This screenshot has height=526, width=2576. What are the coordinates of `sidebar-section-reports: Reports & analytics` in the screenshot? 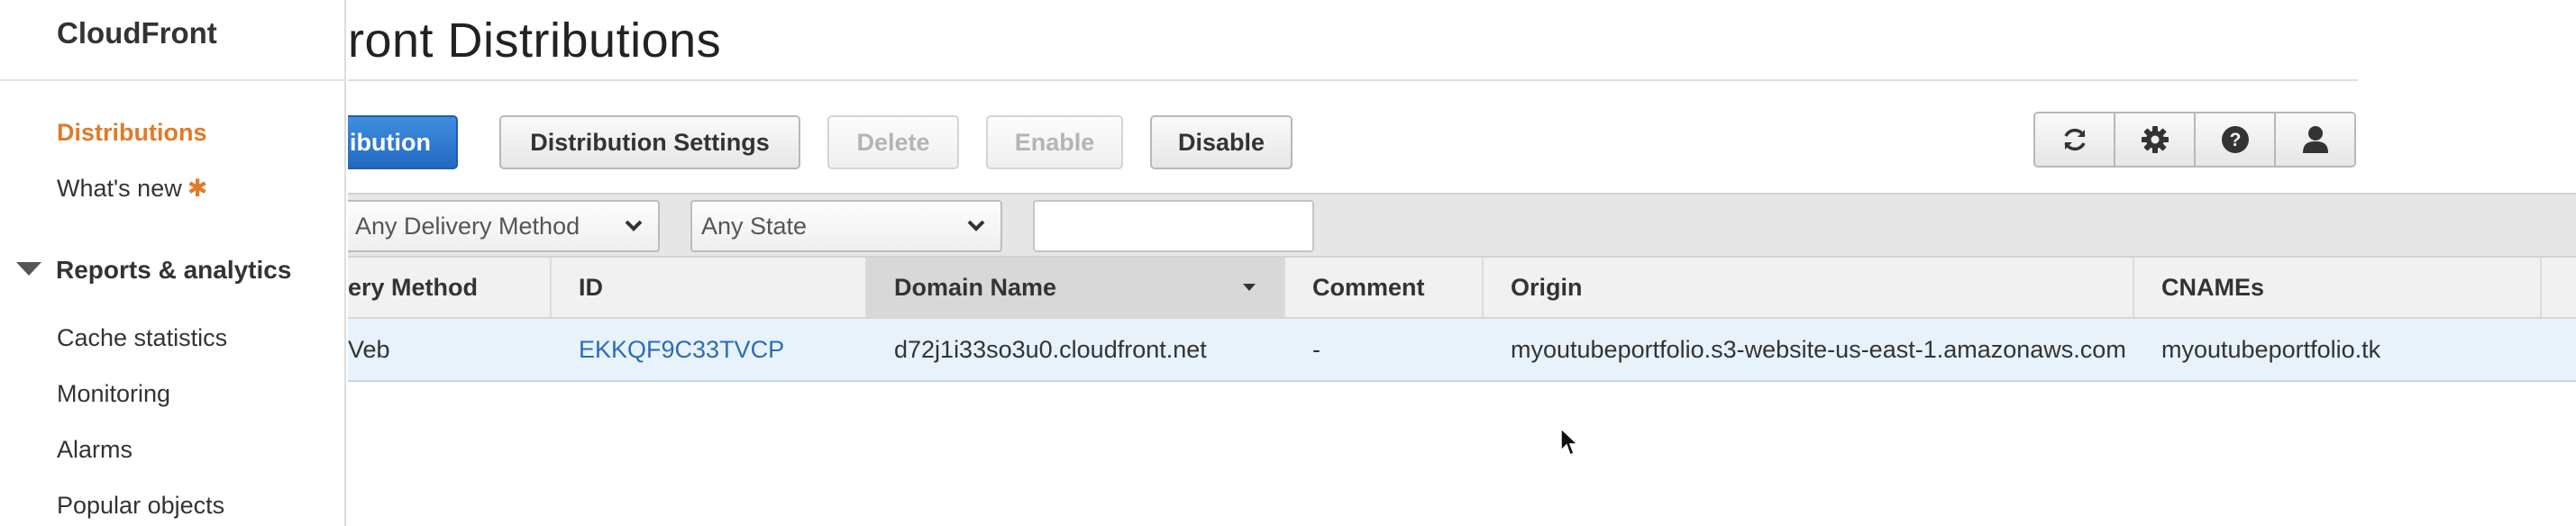 It's located at (153, 270).